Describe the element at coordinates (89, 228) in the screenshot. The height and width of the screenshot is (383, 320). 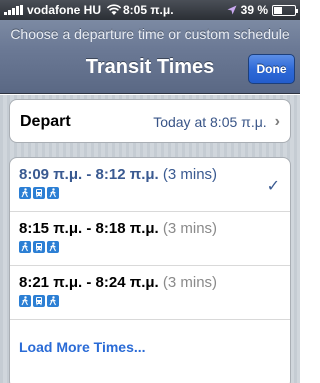
I see `time-range: 8:15 π.μ. - 8:18 π.μ.` at that location.